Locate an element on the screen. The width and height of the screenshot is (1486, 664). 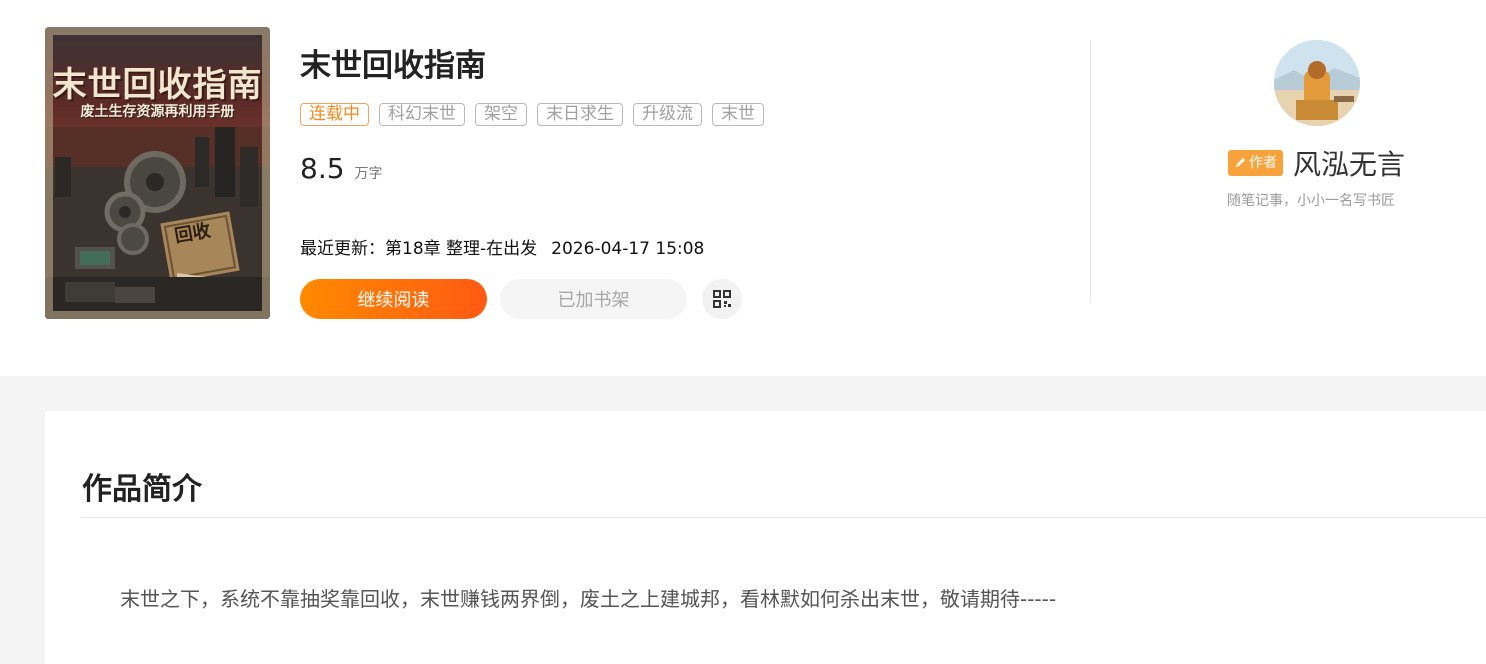
tag-list: 连载中 科幻末世 架空 末日求生 升级流 末世 is located at coordinates (532, 114).